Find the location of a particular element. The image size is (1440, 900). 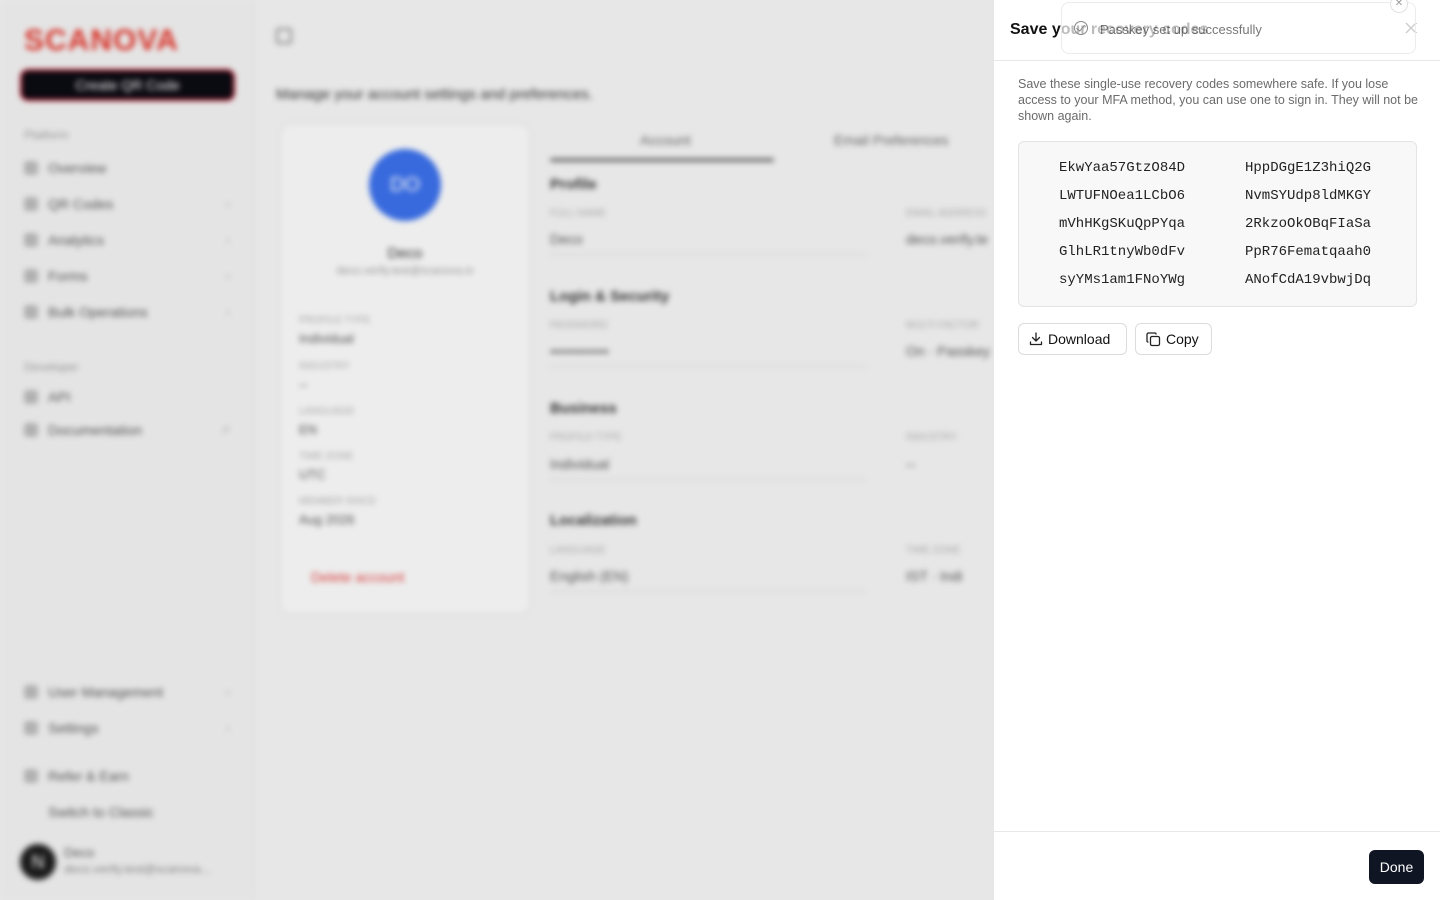

toast-notification: Passkey set up successfully ✕ is located at coordinates (1238, 27).